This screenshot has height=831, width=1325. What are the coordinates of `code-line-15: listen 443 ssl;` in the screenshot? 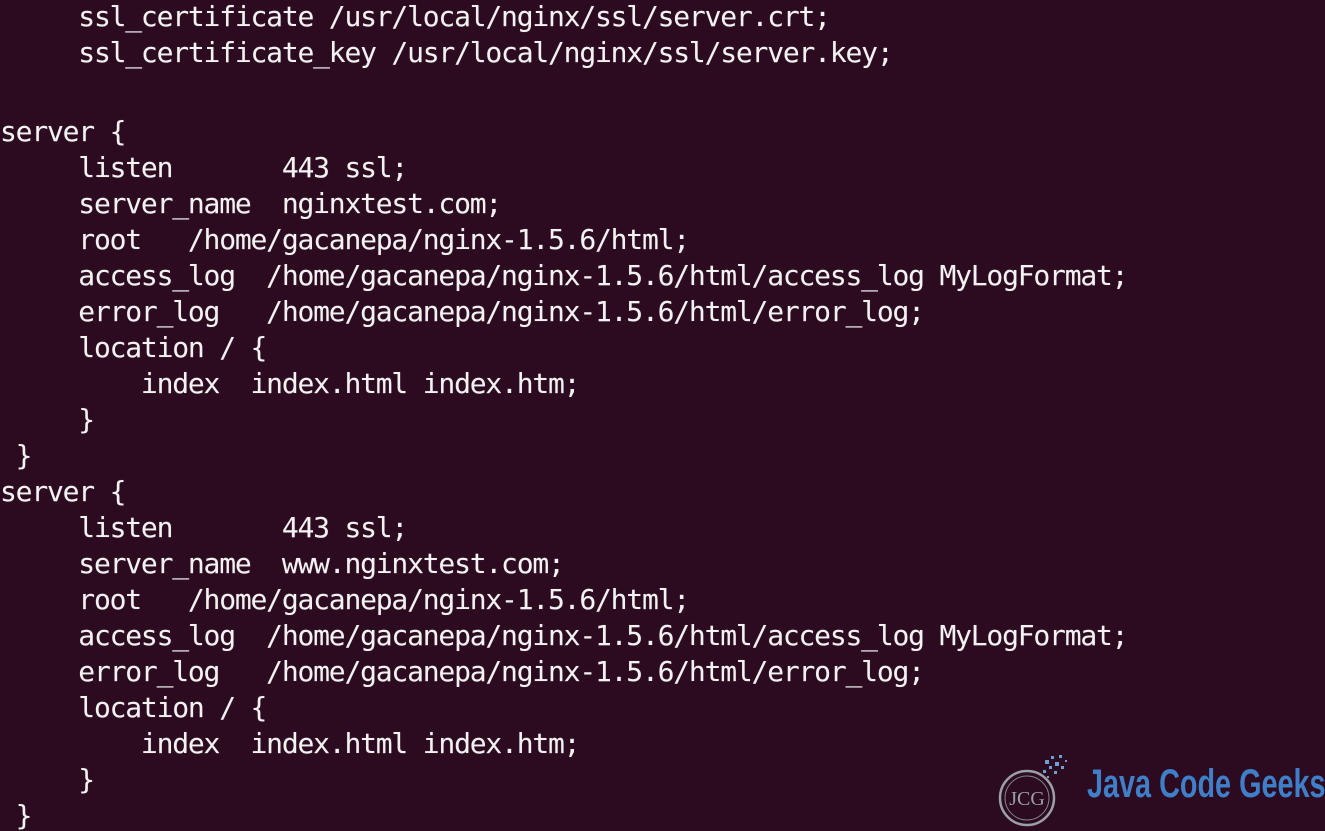 It's located at (204, 527).